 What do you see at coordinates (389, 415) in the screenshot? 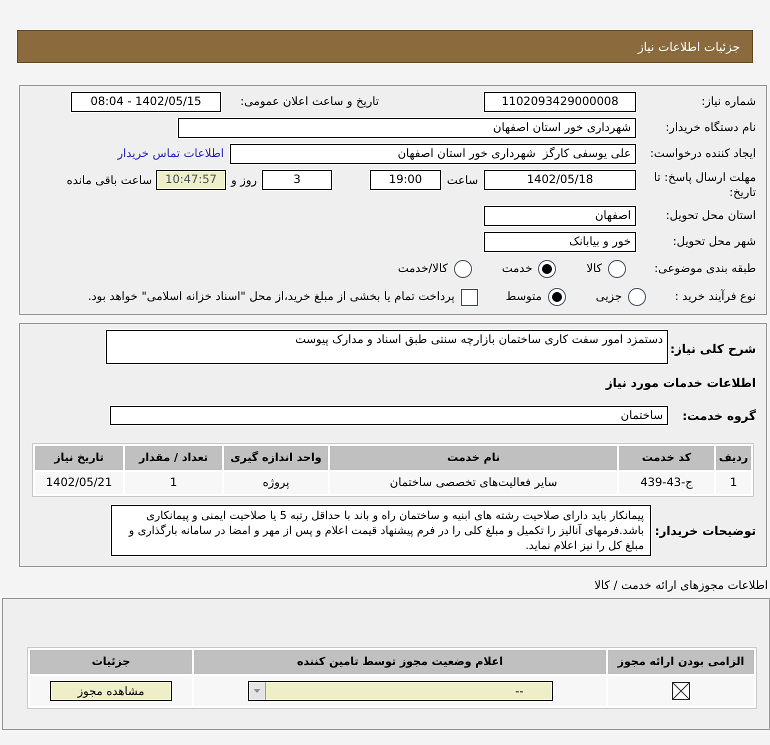
I see `text-field: ساختمان` at bounding box center [389, 415].